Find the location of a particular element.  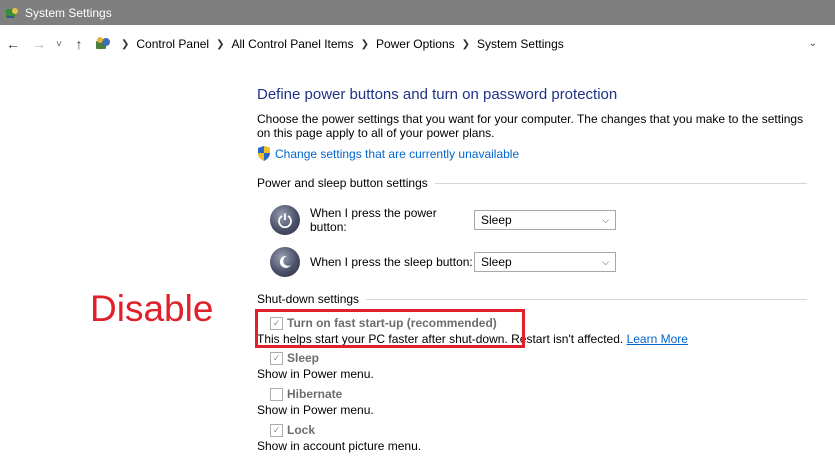

power-section-header: Power and sleep button settings is located at coordinates (532, 183).